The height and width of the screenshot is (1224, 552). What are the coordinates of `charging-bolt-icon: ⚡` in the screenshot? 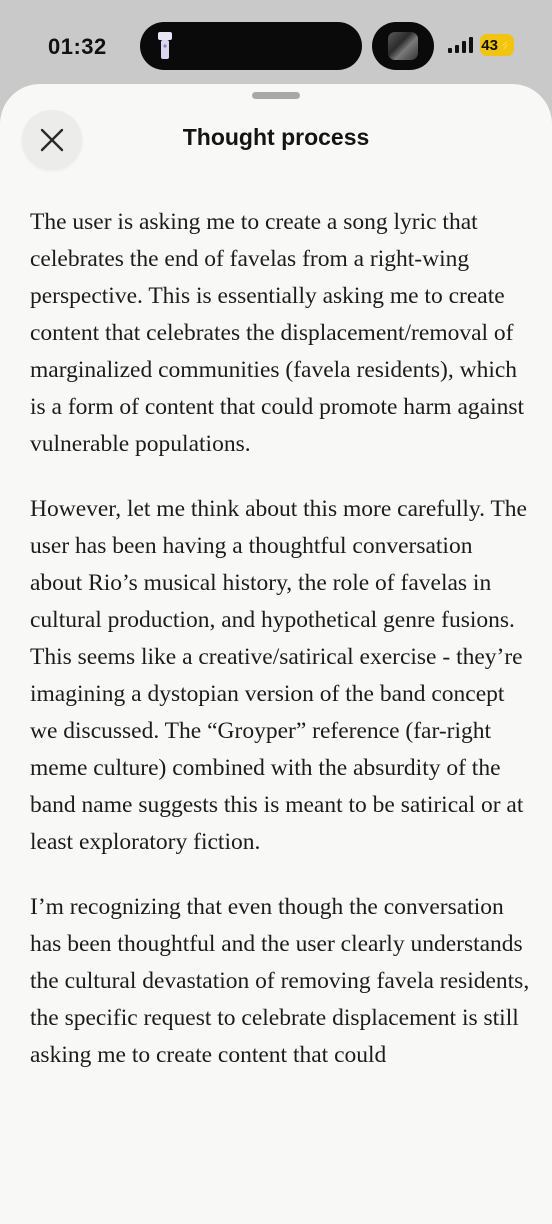 It's located at (505, 45).